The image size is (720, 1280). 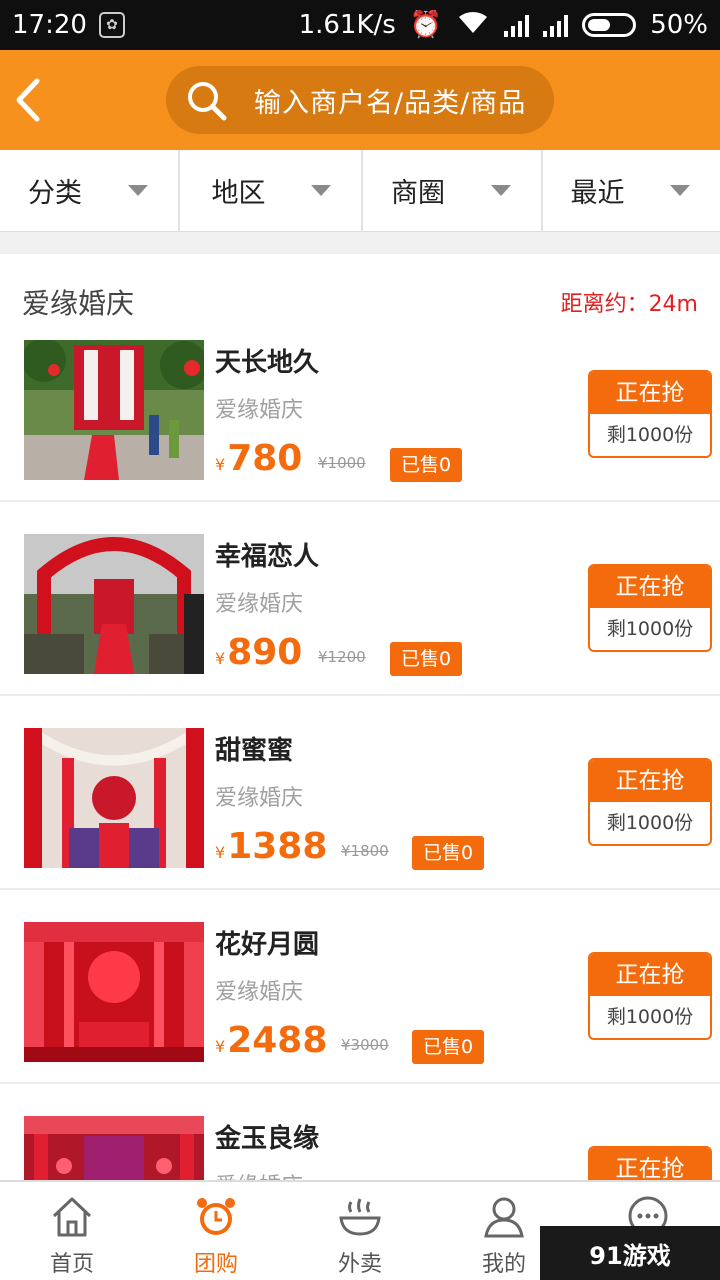 I want to click on deal-price: ¥ 2488, so click(x=271, y=1040).